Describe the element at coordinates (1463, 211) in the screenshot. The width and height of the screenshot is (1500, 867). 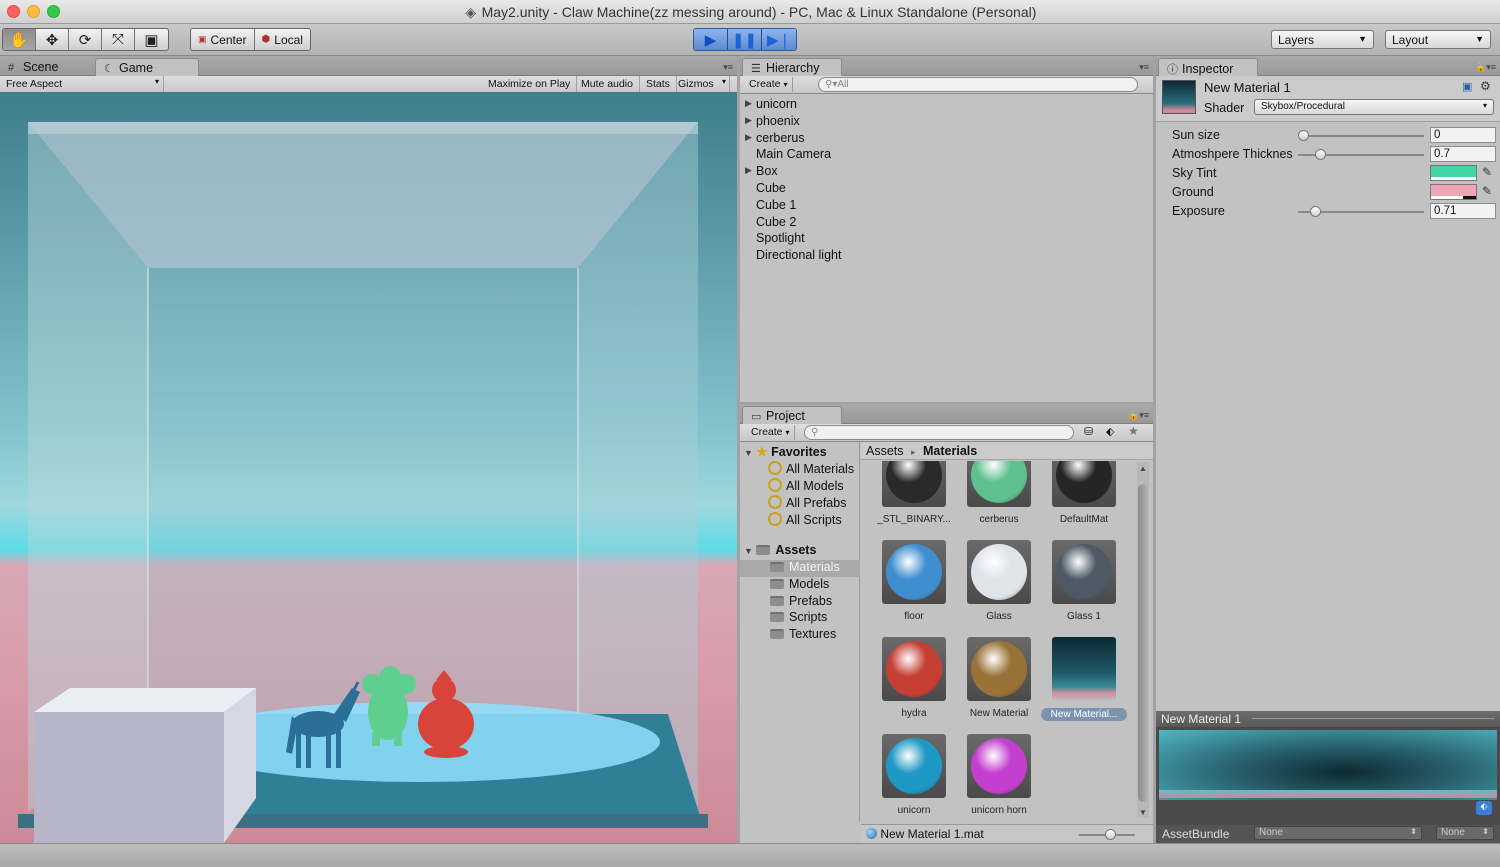
I see `exposure-field: 0.71` at that location.